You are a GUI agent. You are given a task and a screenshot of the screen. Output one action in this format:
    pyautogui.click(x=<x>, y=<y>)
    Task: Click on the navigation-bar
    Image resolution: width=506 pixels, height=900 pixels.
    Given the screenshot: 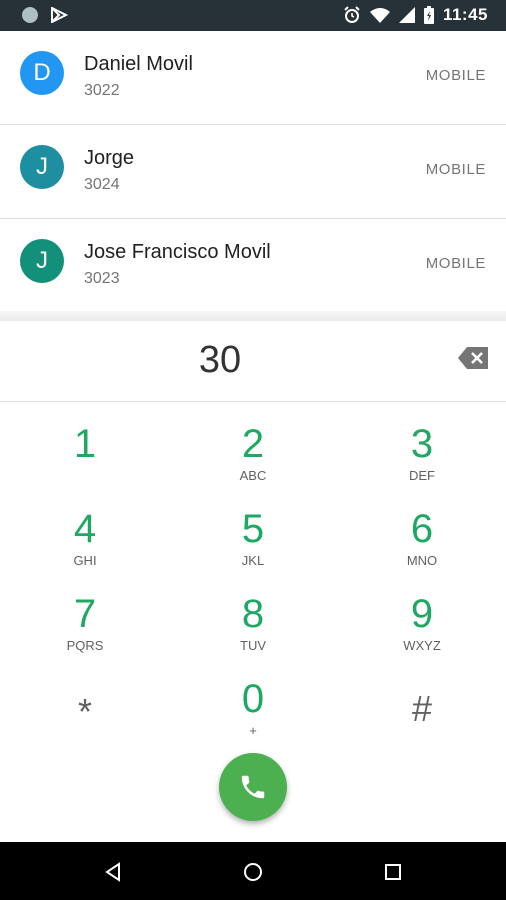 What is the action you would take?
    pyautogui.click(x=253, y=871)
    